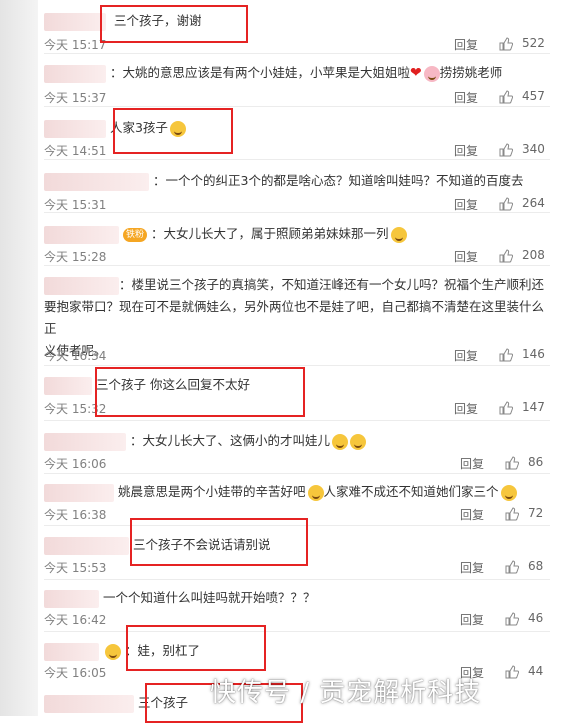  What do you see at coordinates (416, 73) in the screenshot?
I see `heart-icon: ❤` at bounding box center [416, 73].